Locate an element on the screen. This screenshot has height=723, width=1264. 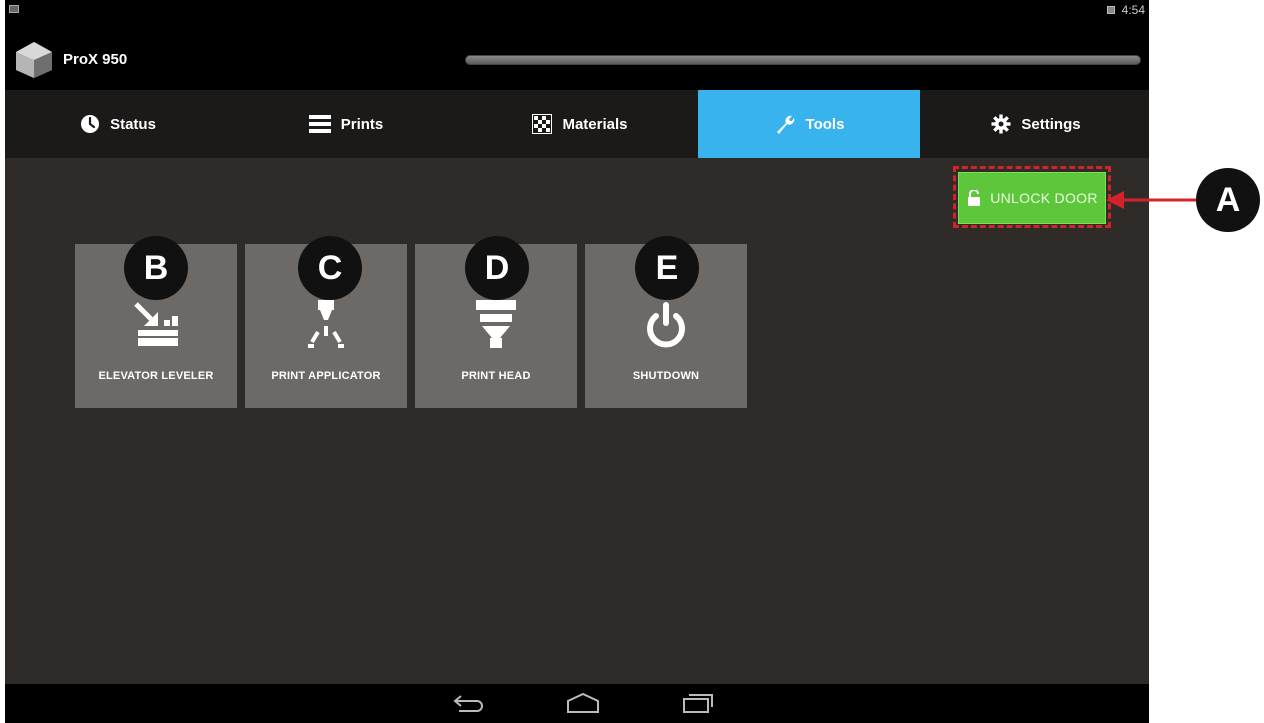
tab-status: Status is located at coordinates (118, 124).